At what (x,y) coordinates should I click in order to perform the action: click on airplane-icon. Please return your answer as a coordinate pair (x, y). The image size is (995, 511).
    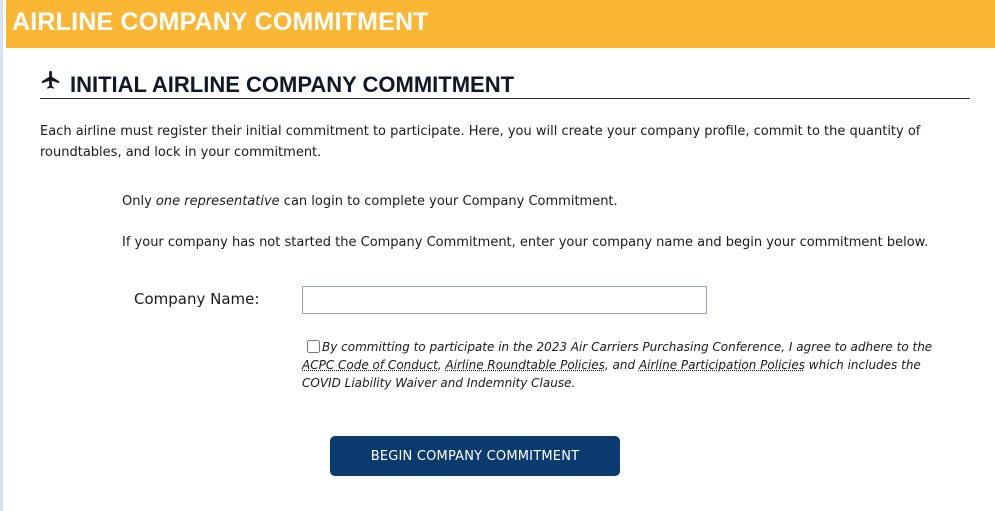
    Looking at the image, I should click on (50, 79).